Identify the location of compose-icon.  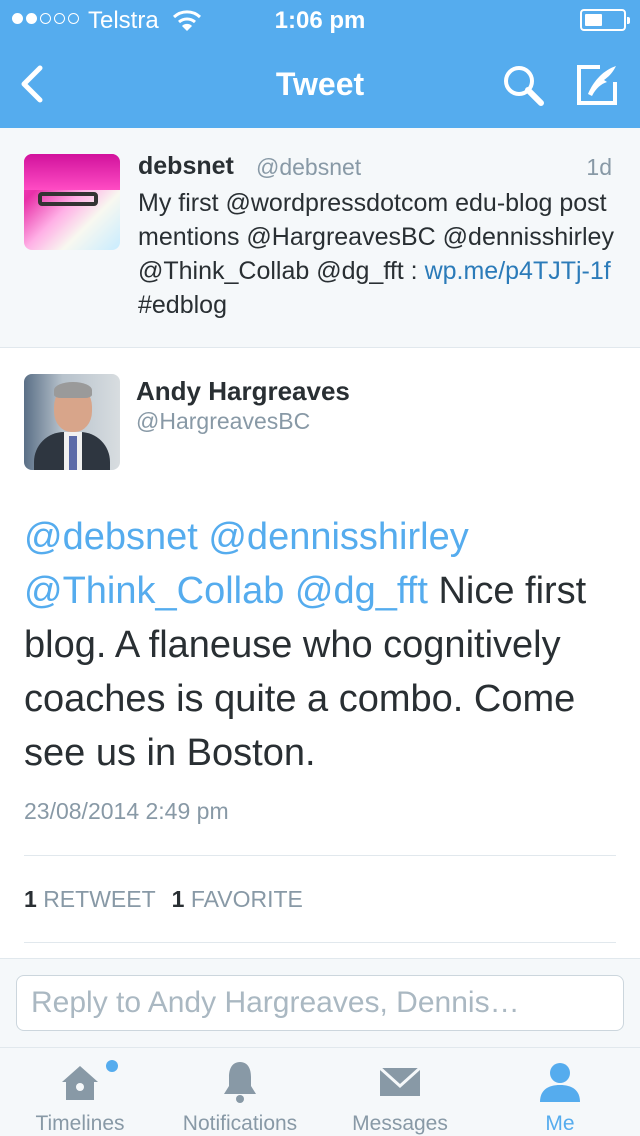
(597, 85).